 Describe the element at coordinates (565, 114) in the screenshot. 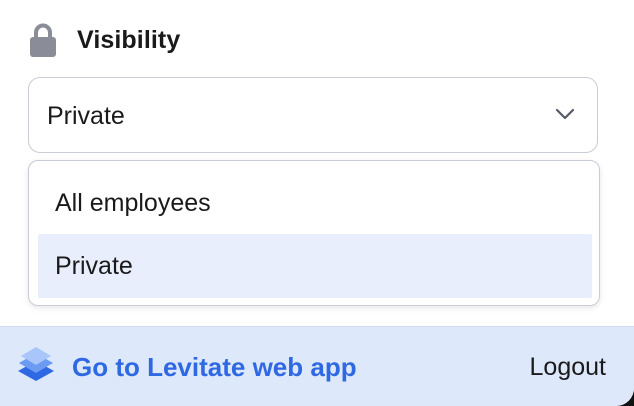

I see `chevron-down-icon` at that location.